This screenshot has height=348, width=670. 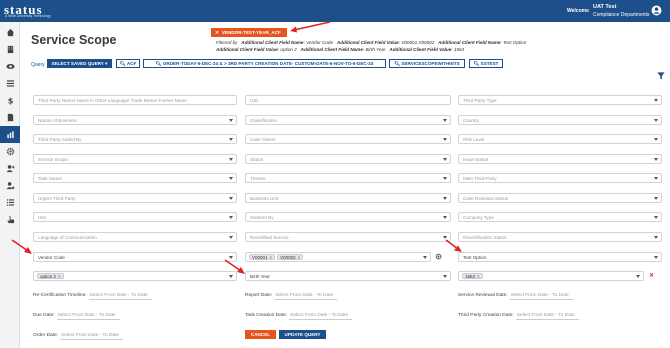 What do you see at coordinates (420, 49) in the screenshot?
I see `filter-field-label: Additional Client Field Value` at bounding box center [420, 49].